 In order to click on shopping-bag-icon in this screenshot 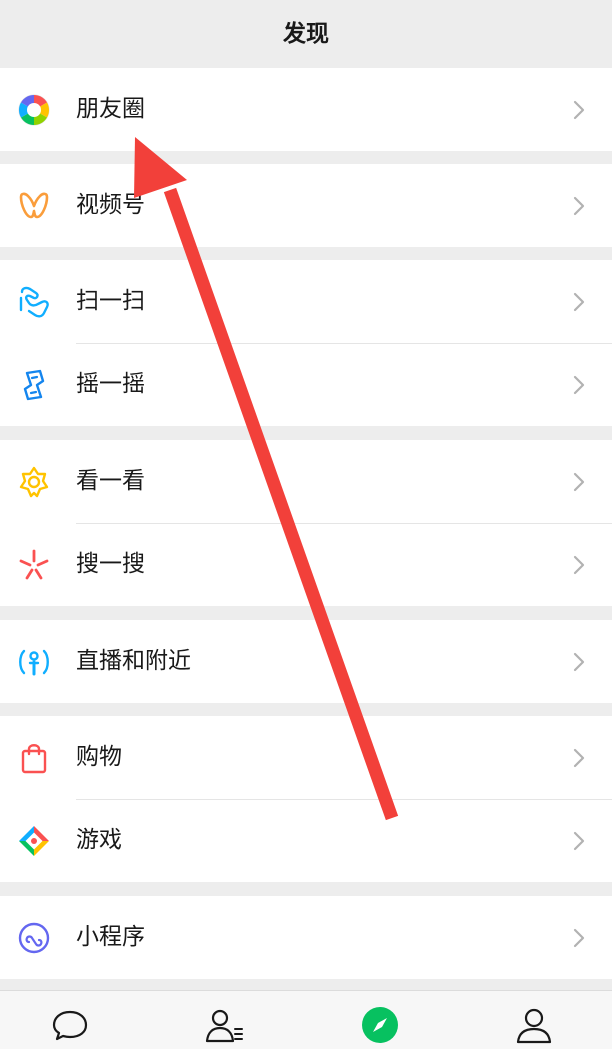, I will do `click(34, 758)`.